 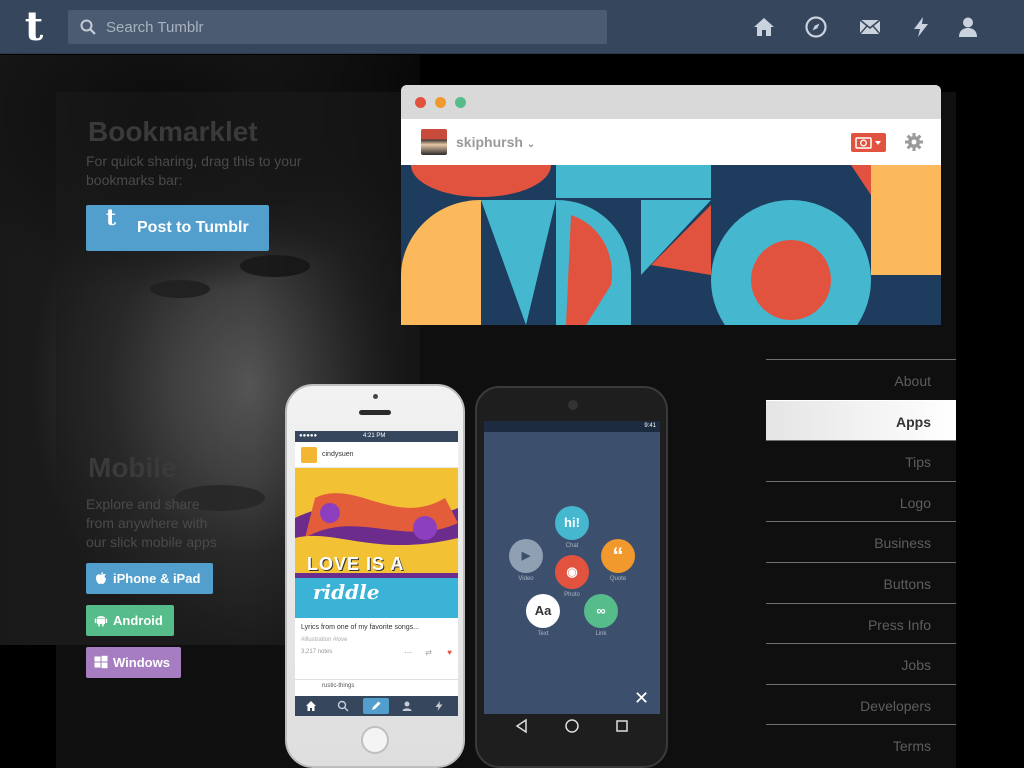 I want to click on android-label: Android, so click(x=138, y=620).